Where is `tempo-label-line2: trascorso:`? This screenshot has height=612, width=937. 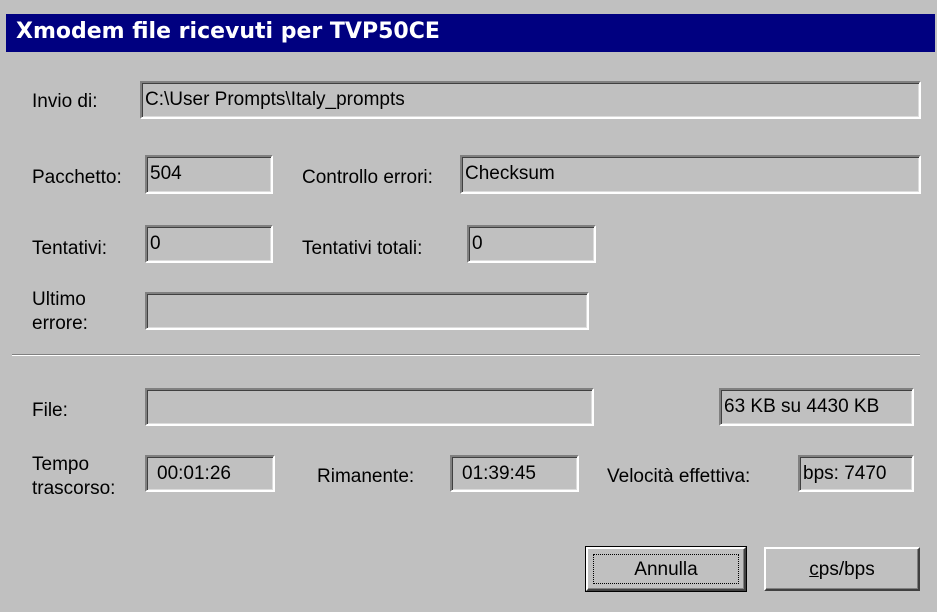
tempo-label-line2: trascorso: is located at coordinates (74, 488).